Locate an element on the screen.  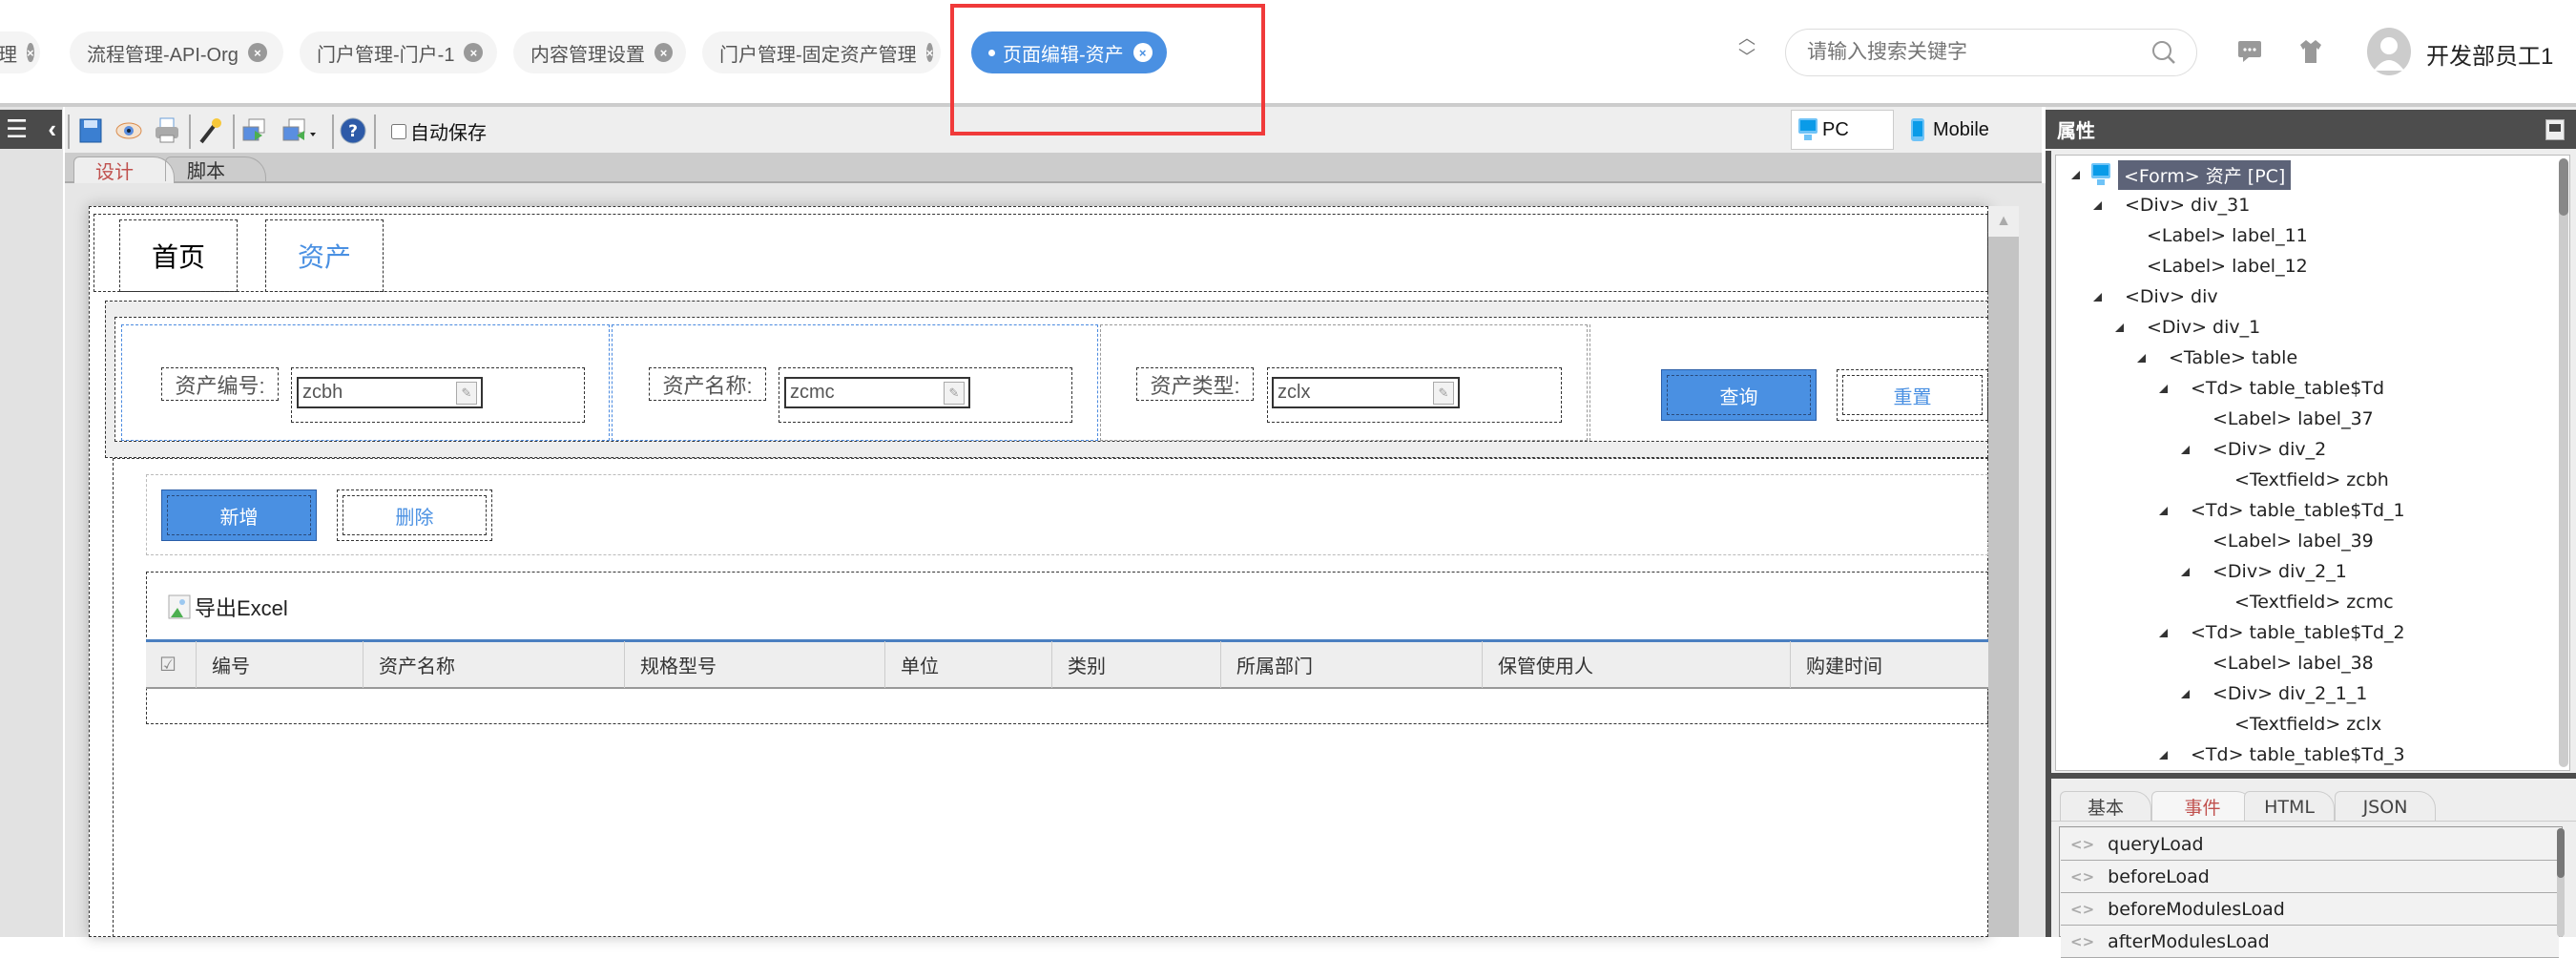
tab-process-api-org: 流程管理-API-Org × is located at coordinates (176, 52).